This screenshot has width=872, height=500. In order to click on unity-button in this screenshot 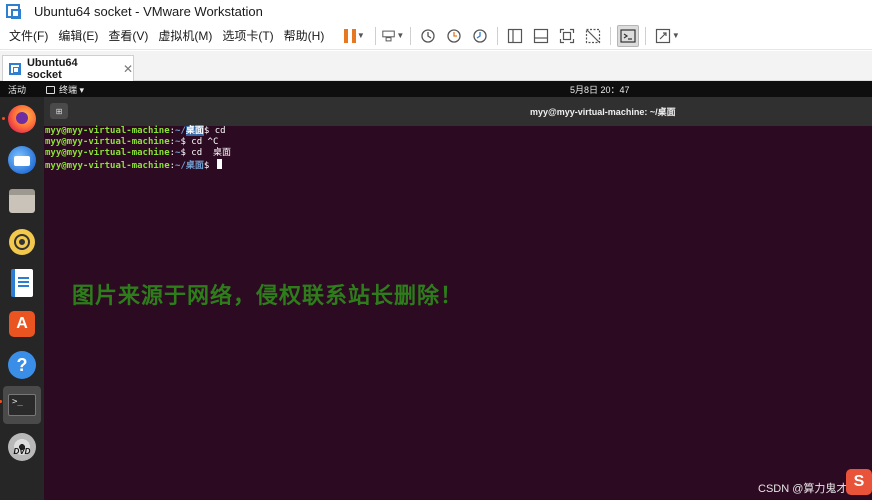, I will do `click(593, 36)`.